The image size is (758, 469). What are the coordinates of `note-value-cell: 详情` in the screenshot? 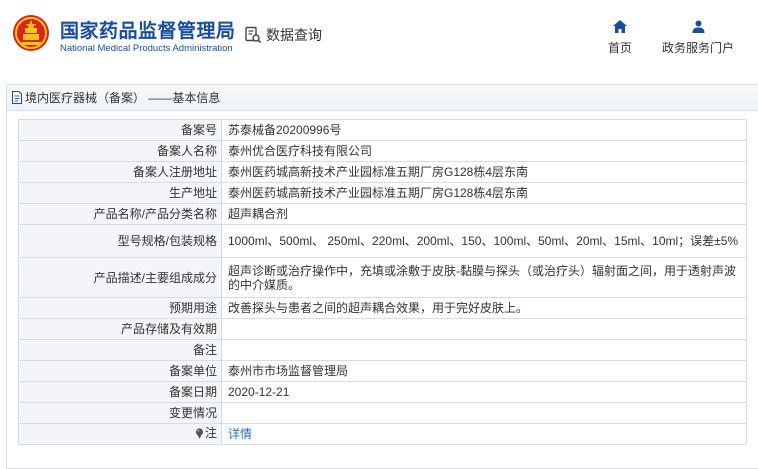 It's located at (484, 434).